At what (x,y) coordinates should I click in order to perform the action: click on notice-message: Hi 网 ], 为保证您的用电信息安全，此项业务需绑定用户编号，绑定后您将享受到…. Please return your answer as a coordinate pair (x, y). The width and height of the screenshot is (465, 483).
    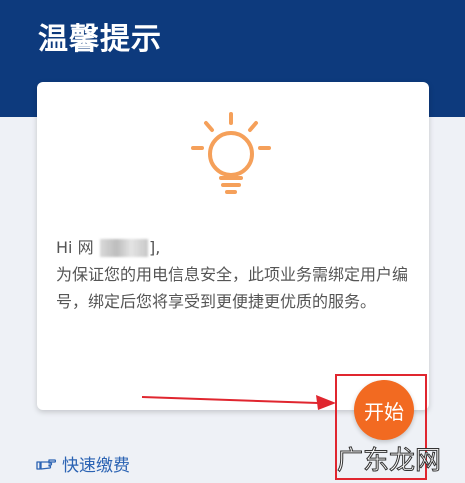
    Looking at the image, I should click on (238, 274).